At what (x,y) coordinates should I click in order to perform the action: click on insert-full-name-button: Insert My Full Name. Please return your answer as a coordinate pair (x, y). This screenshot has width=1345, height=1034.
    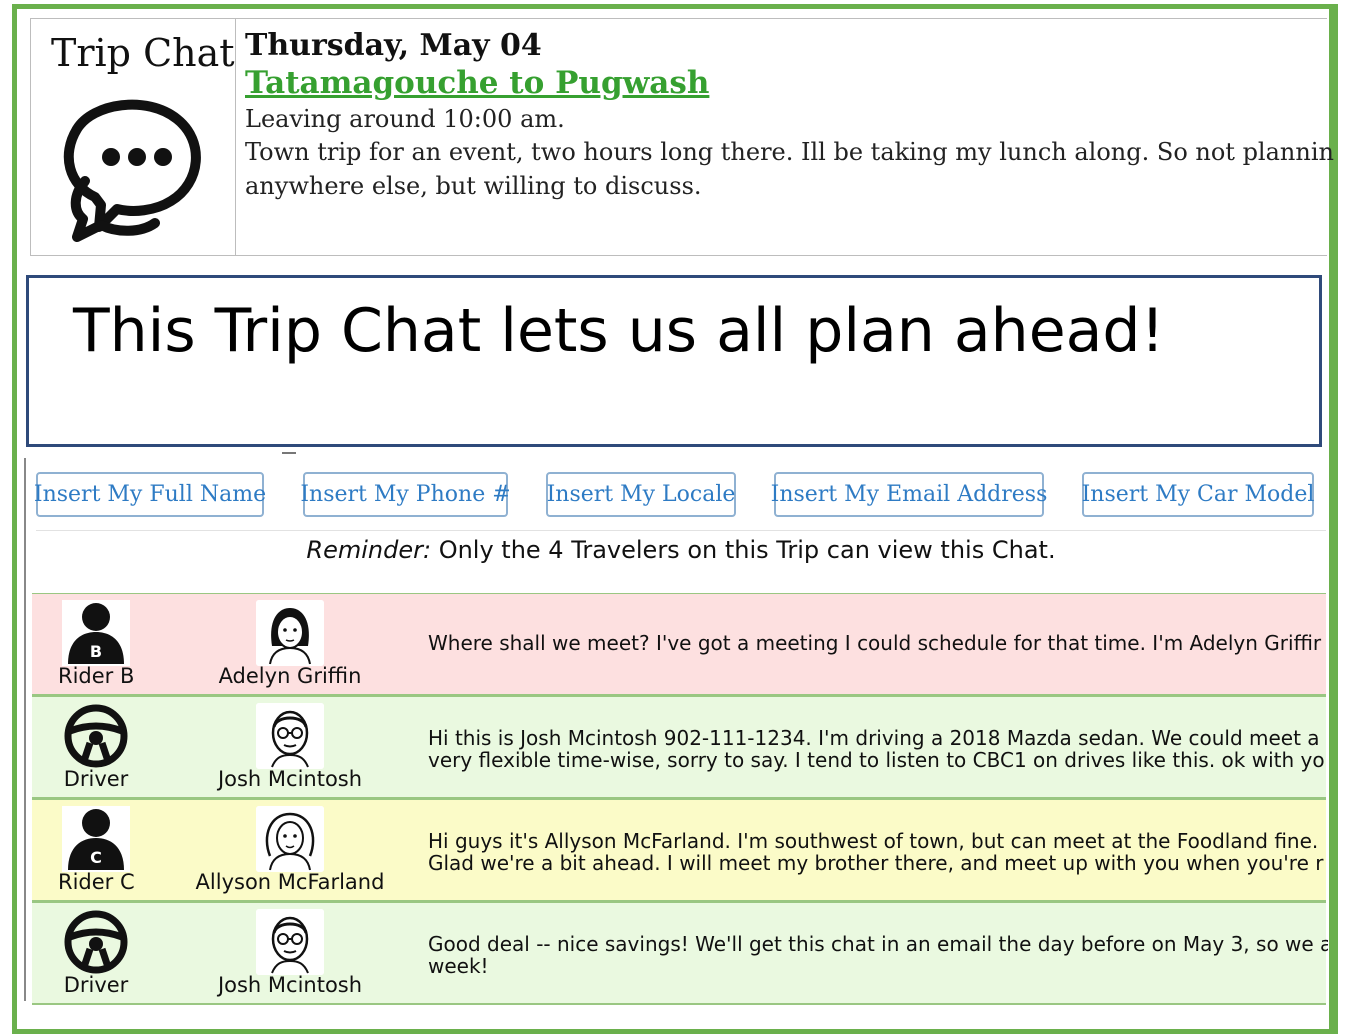
    Looking at the image, I should click on (150, 494).